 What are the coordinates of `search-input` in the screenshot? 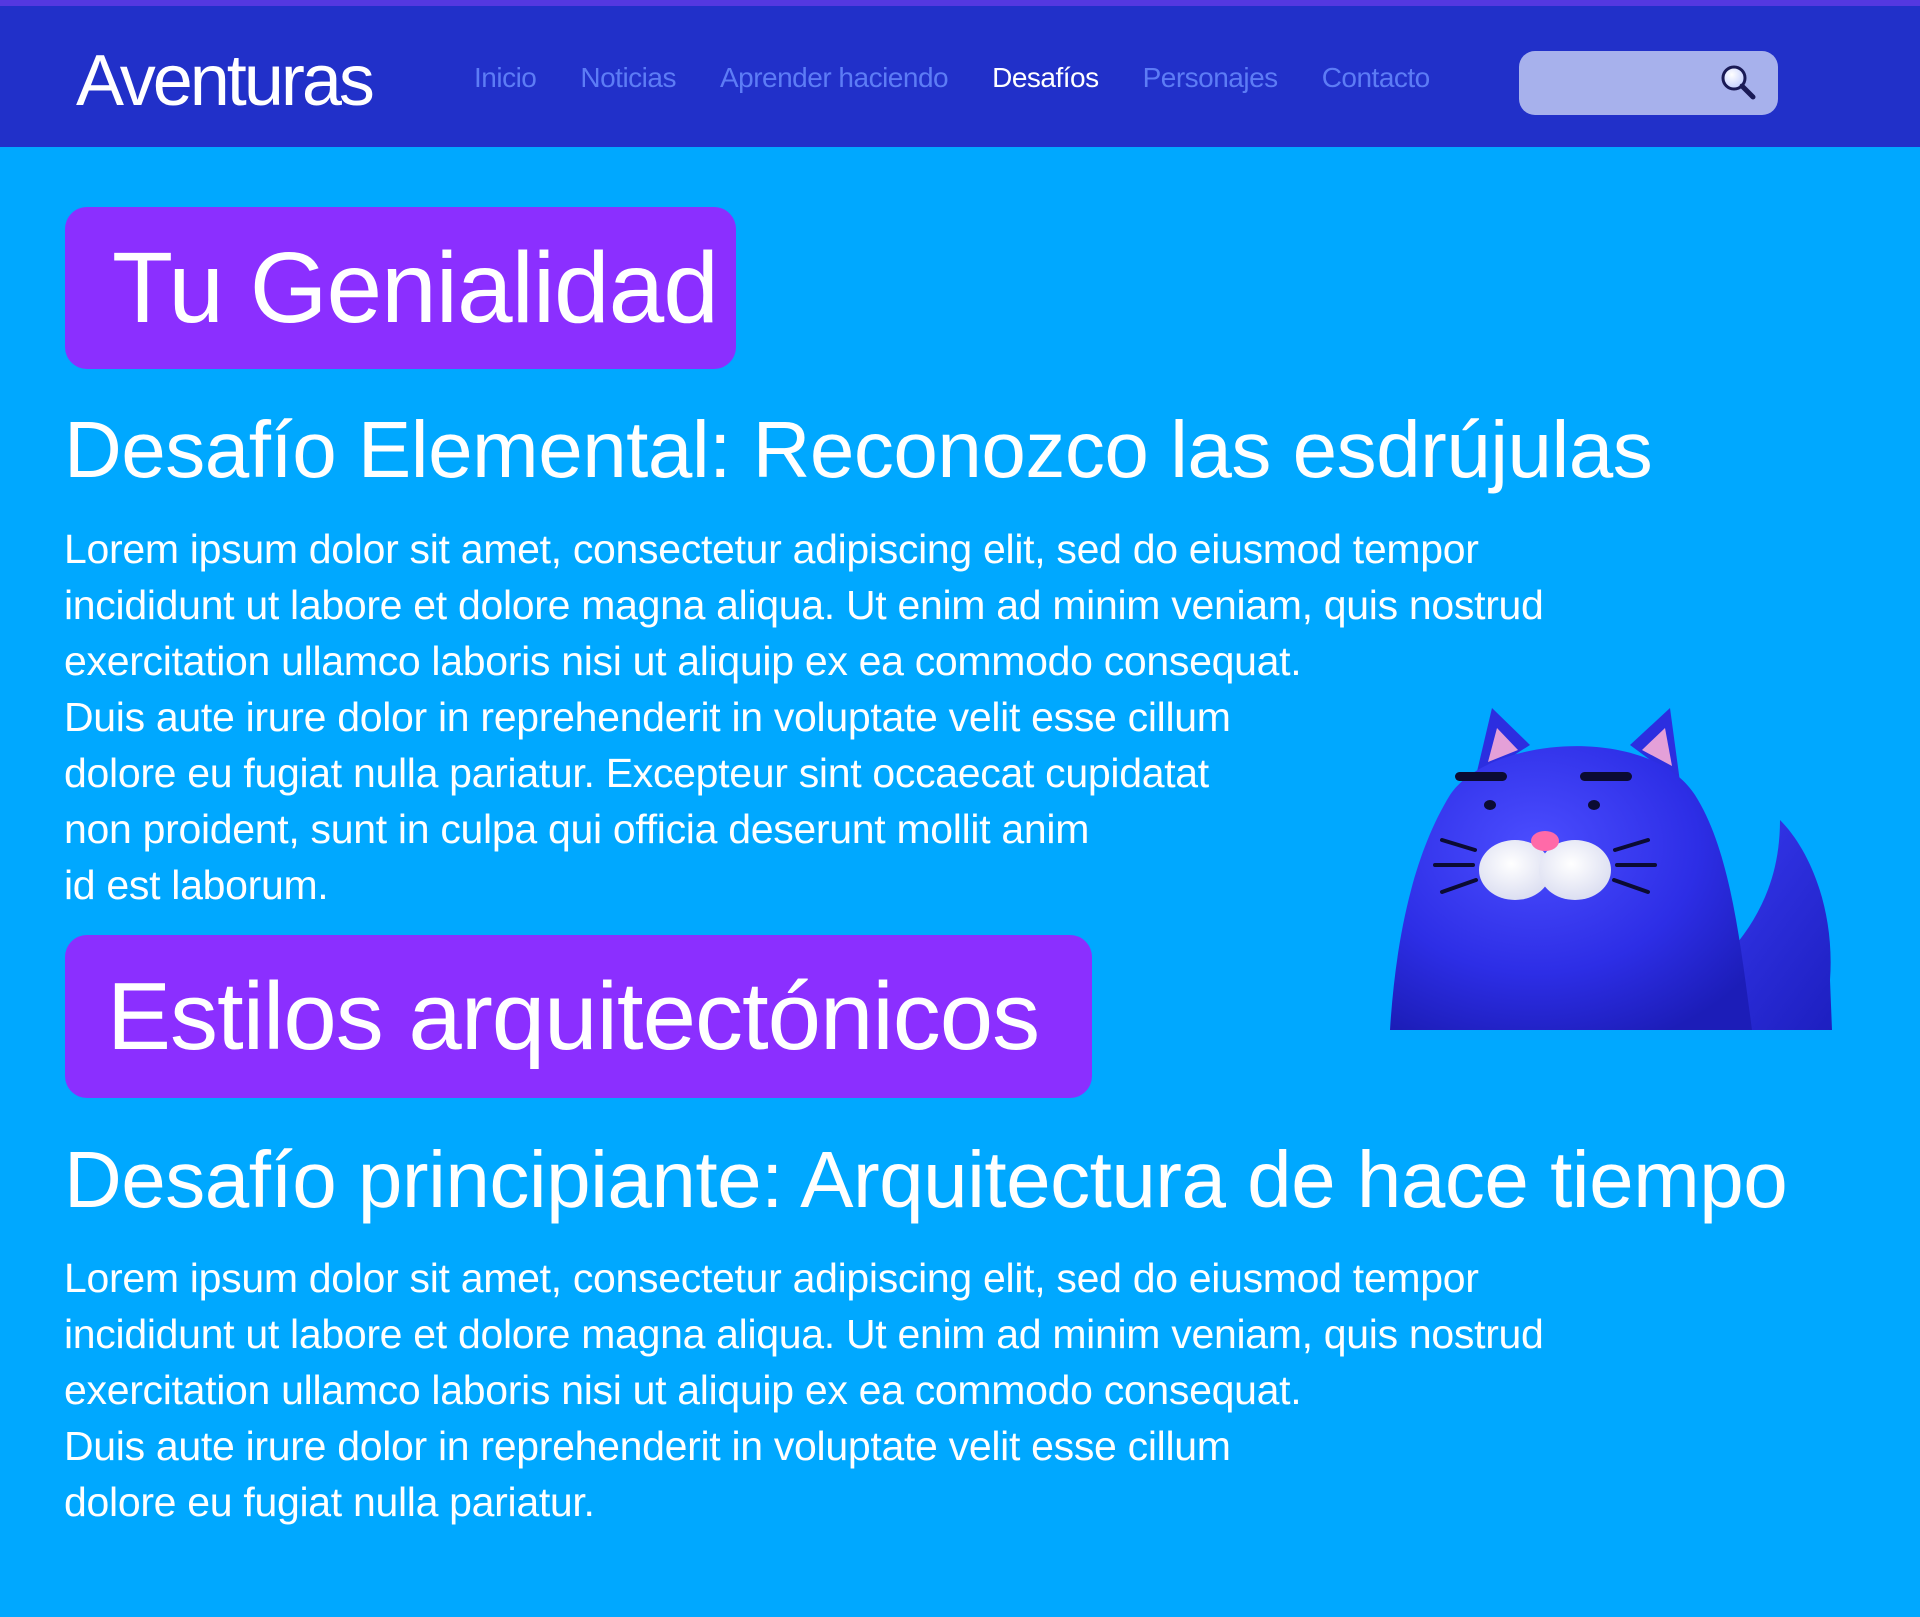 It's located at (1648, 83).